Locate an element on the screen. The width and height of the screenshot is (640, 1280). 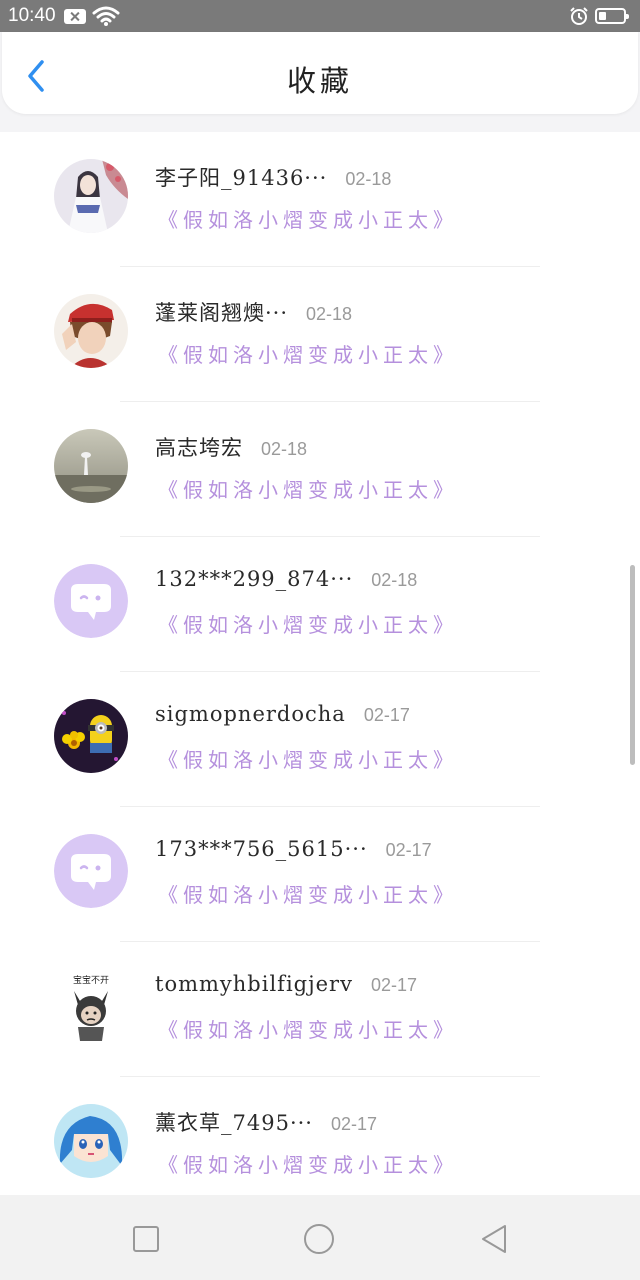
sticker-text: 宝宝不开 is located at coordinates (91, 980).